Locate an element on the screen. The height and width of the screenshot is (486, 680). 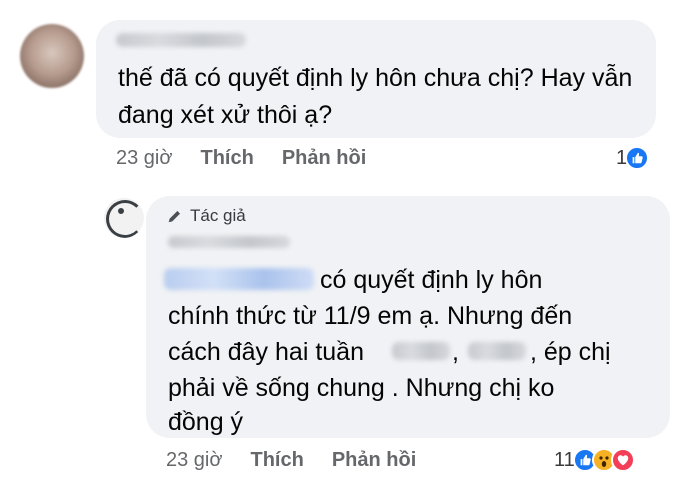
commenter-avatar is located at coordinates (52, 56).